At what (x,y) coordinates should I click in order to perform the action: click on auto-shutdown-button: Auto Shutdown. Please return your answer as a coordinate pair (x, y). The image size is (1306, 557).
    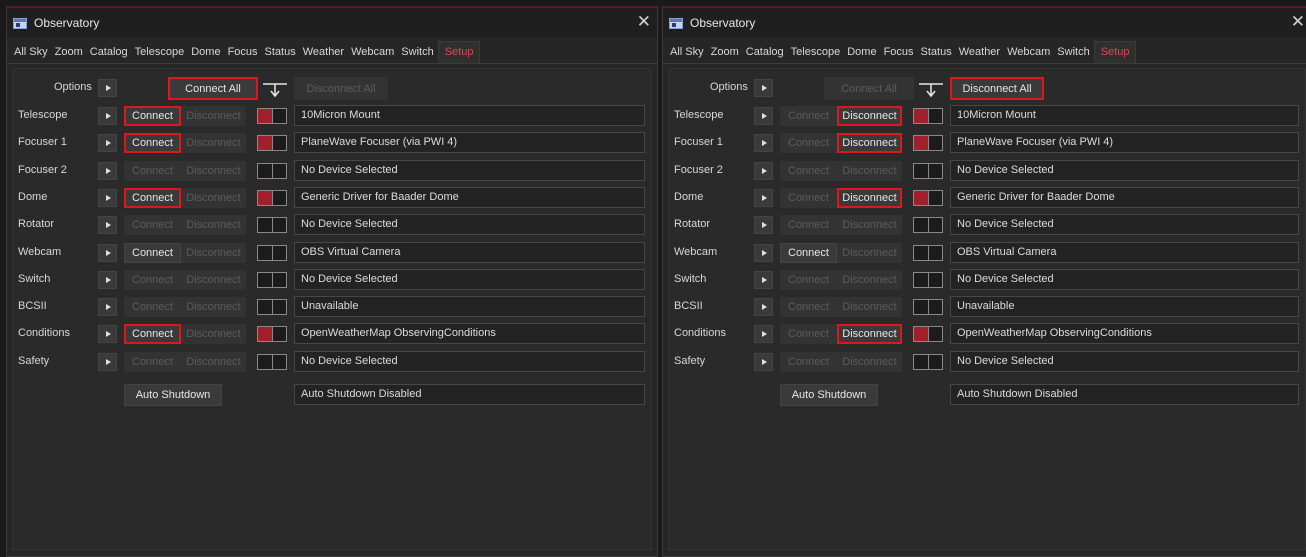
    Looking at the image, I should click on (829, 395).